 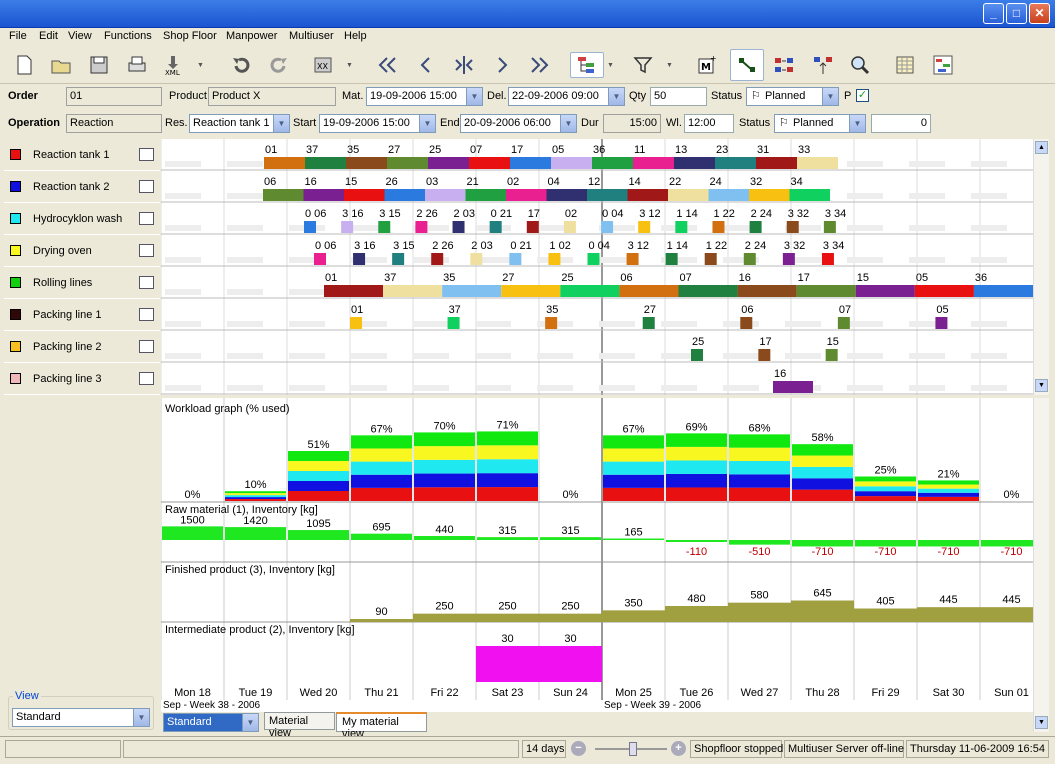 I want to click on hierarchy-view-icon, so click(x=587, y=65).